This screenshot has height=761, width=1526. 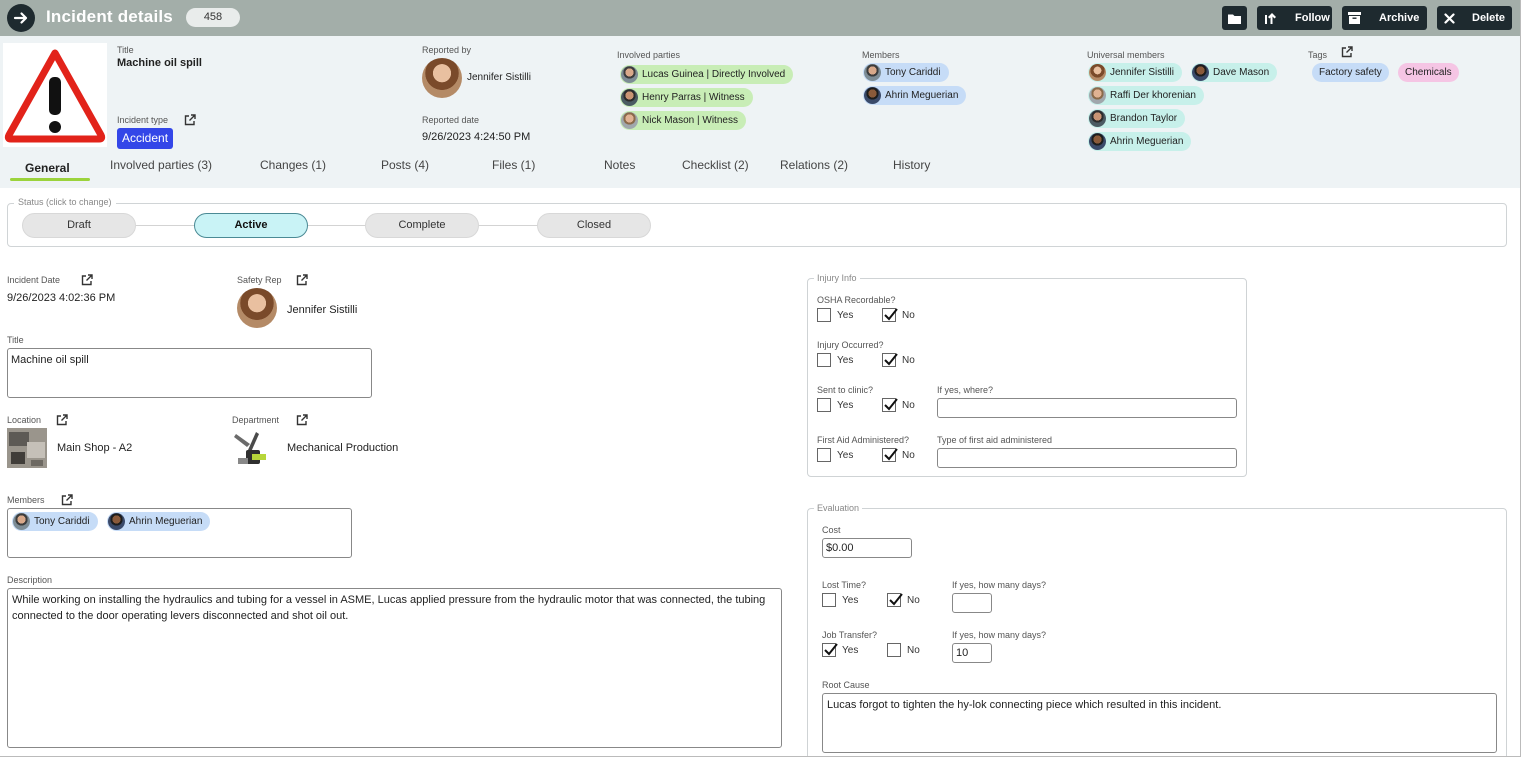 I want to click on folder-button, so click(x=1234, y=18).